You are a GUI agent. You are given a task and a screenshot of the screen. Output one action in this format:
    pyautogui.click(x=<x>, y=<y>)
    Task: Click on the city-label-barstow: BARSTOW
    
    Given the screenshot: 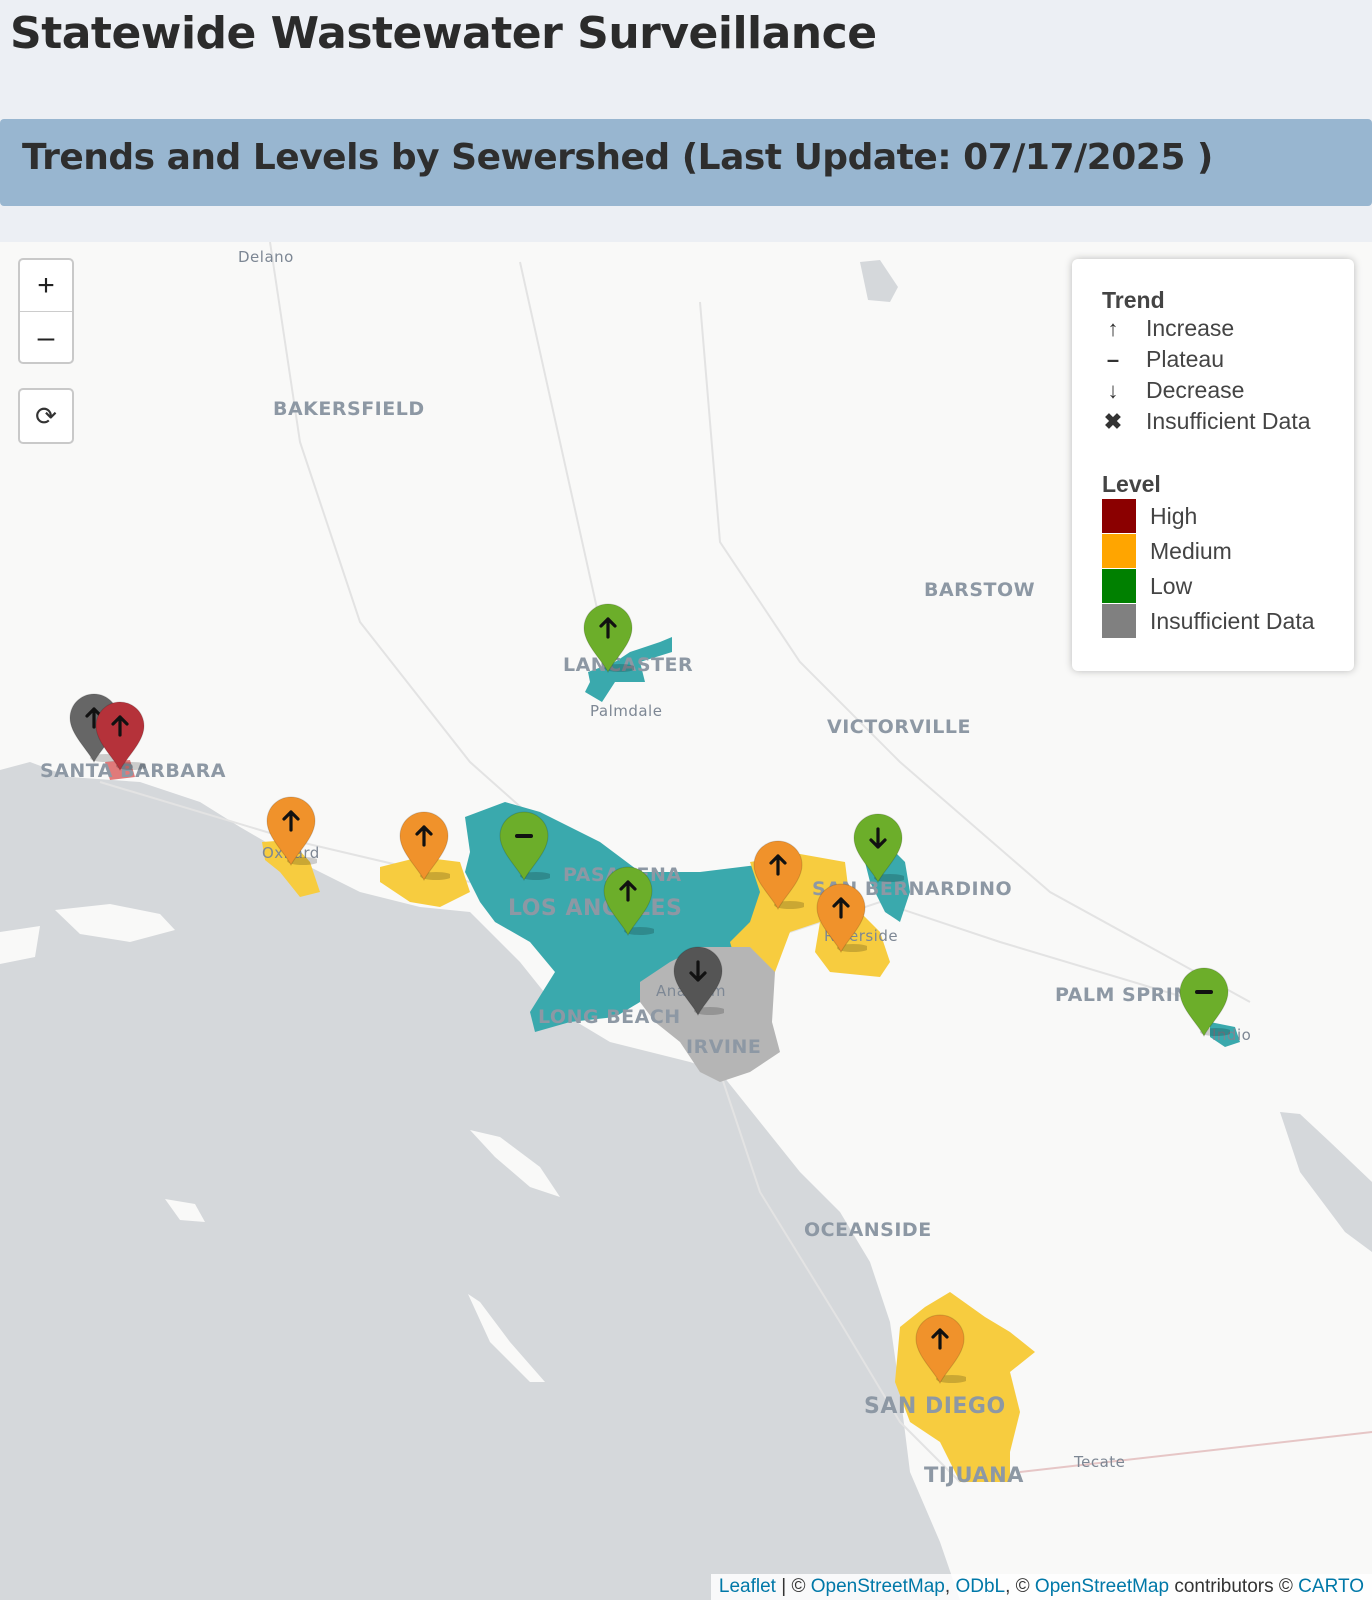 What is the action you would take?
    pyautogui.click(x=980, y=590)
    